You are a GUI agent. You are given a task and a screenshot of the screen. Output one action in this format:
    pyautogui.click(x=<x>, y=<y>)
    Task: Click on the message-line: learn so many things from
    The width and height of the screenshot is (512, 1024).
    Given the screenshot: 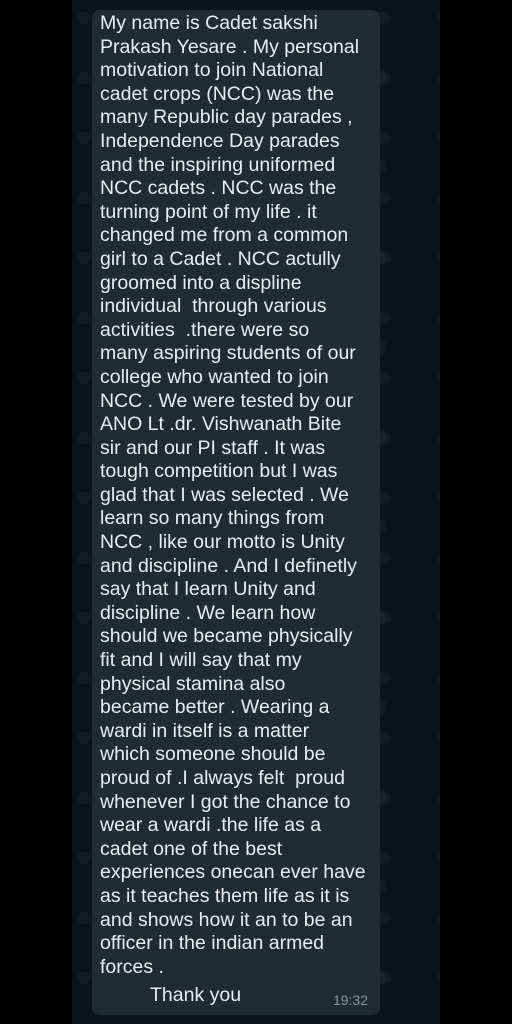 What is the action you would take?
    pyautogui.click(x=212, y=518)
    